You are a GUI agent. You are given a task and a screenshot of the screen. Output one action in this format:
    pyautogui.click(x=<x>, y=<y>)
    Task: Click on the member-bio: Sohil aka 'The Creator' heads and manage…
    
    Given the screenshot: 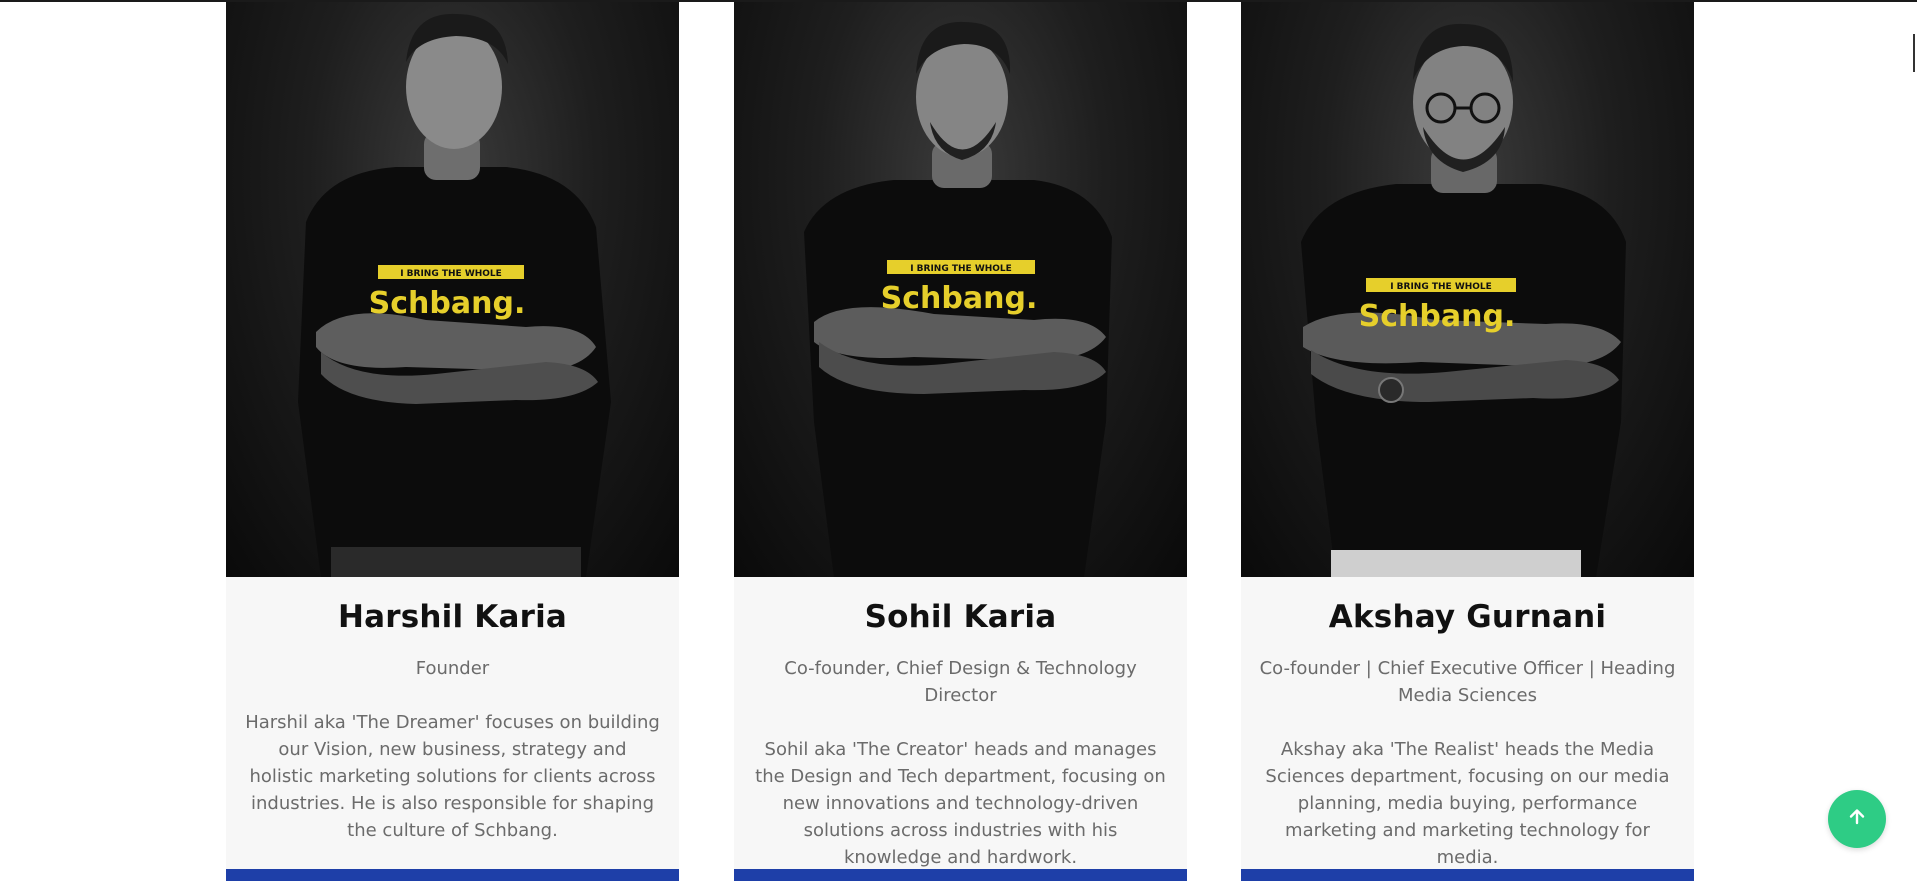 What is the action you would take?
    pyautogui.click(x=960, y=803)
    